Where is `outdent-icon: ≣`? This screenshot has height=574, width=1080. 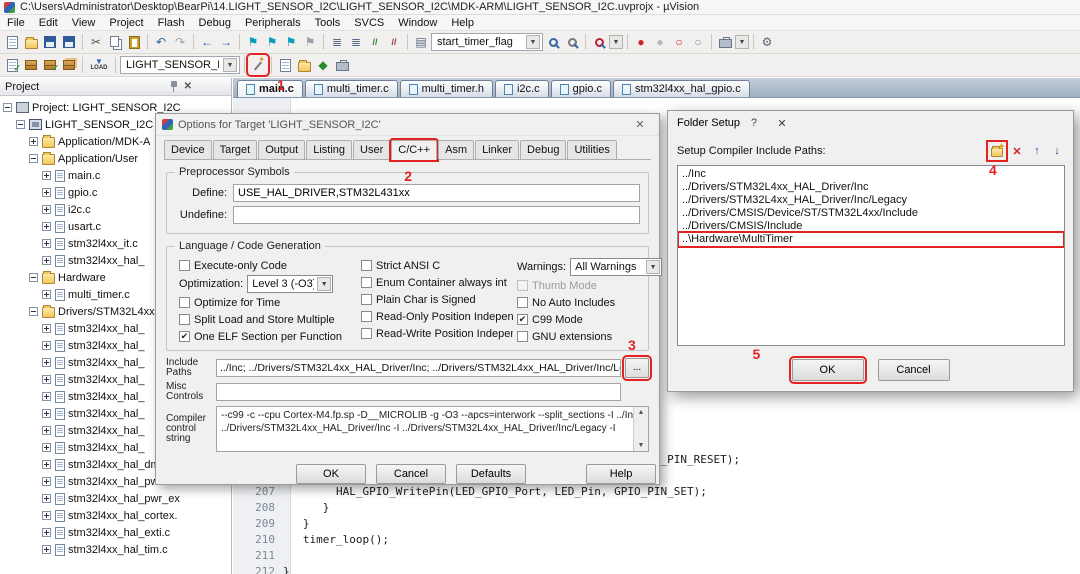 outdent-icon: ≣ is located at coordinates (337, 42).